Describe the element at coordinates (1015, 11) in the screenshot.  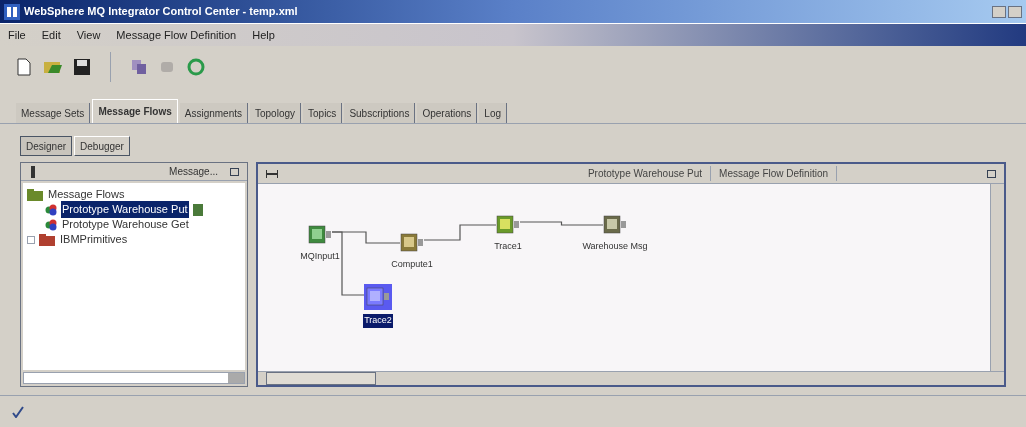
I see `maximize-button` at that location.